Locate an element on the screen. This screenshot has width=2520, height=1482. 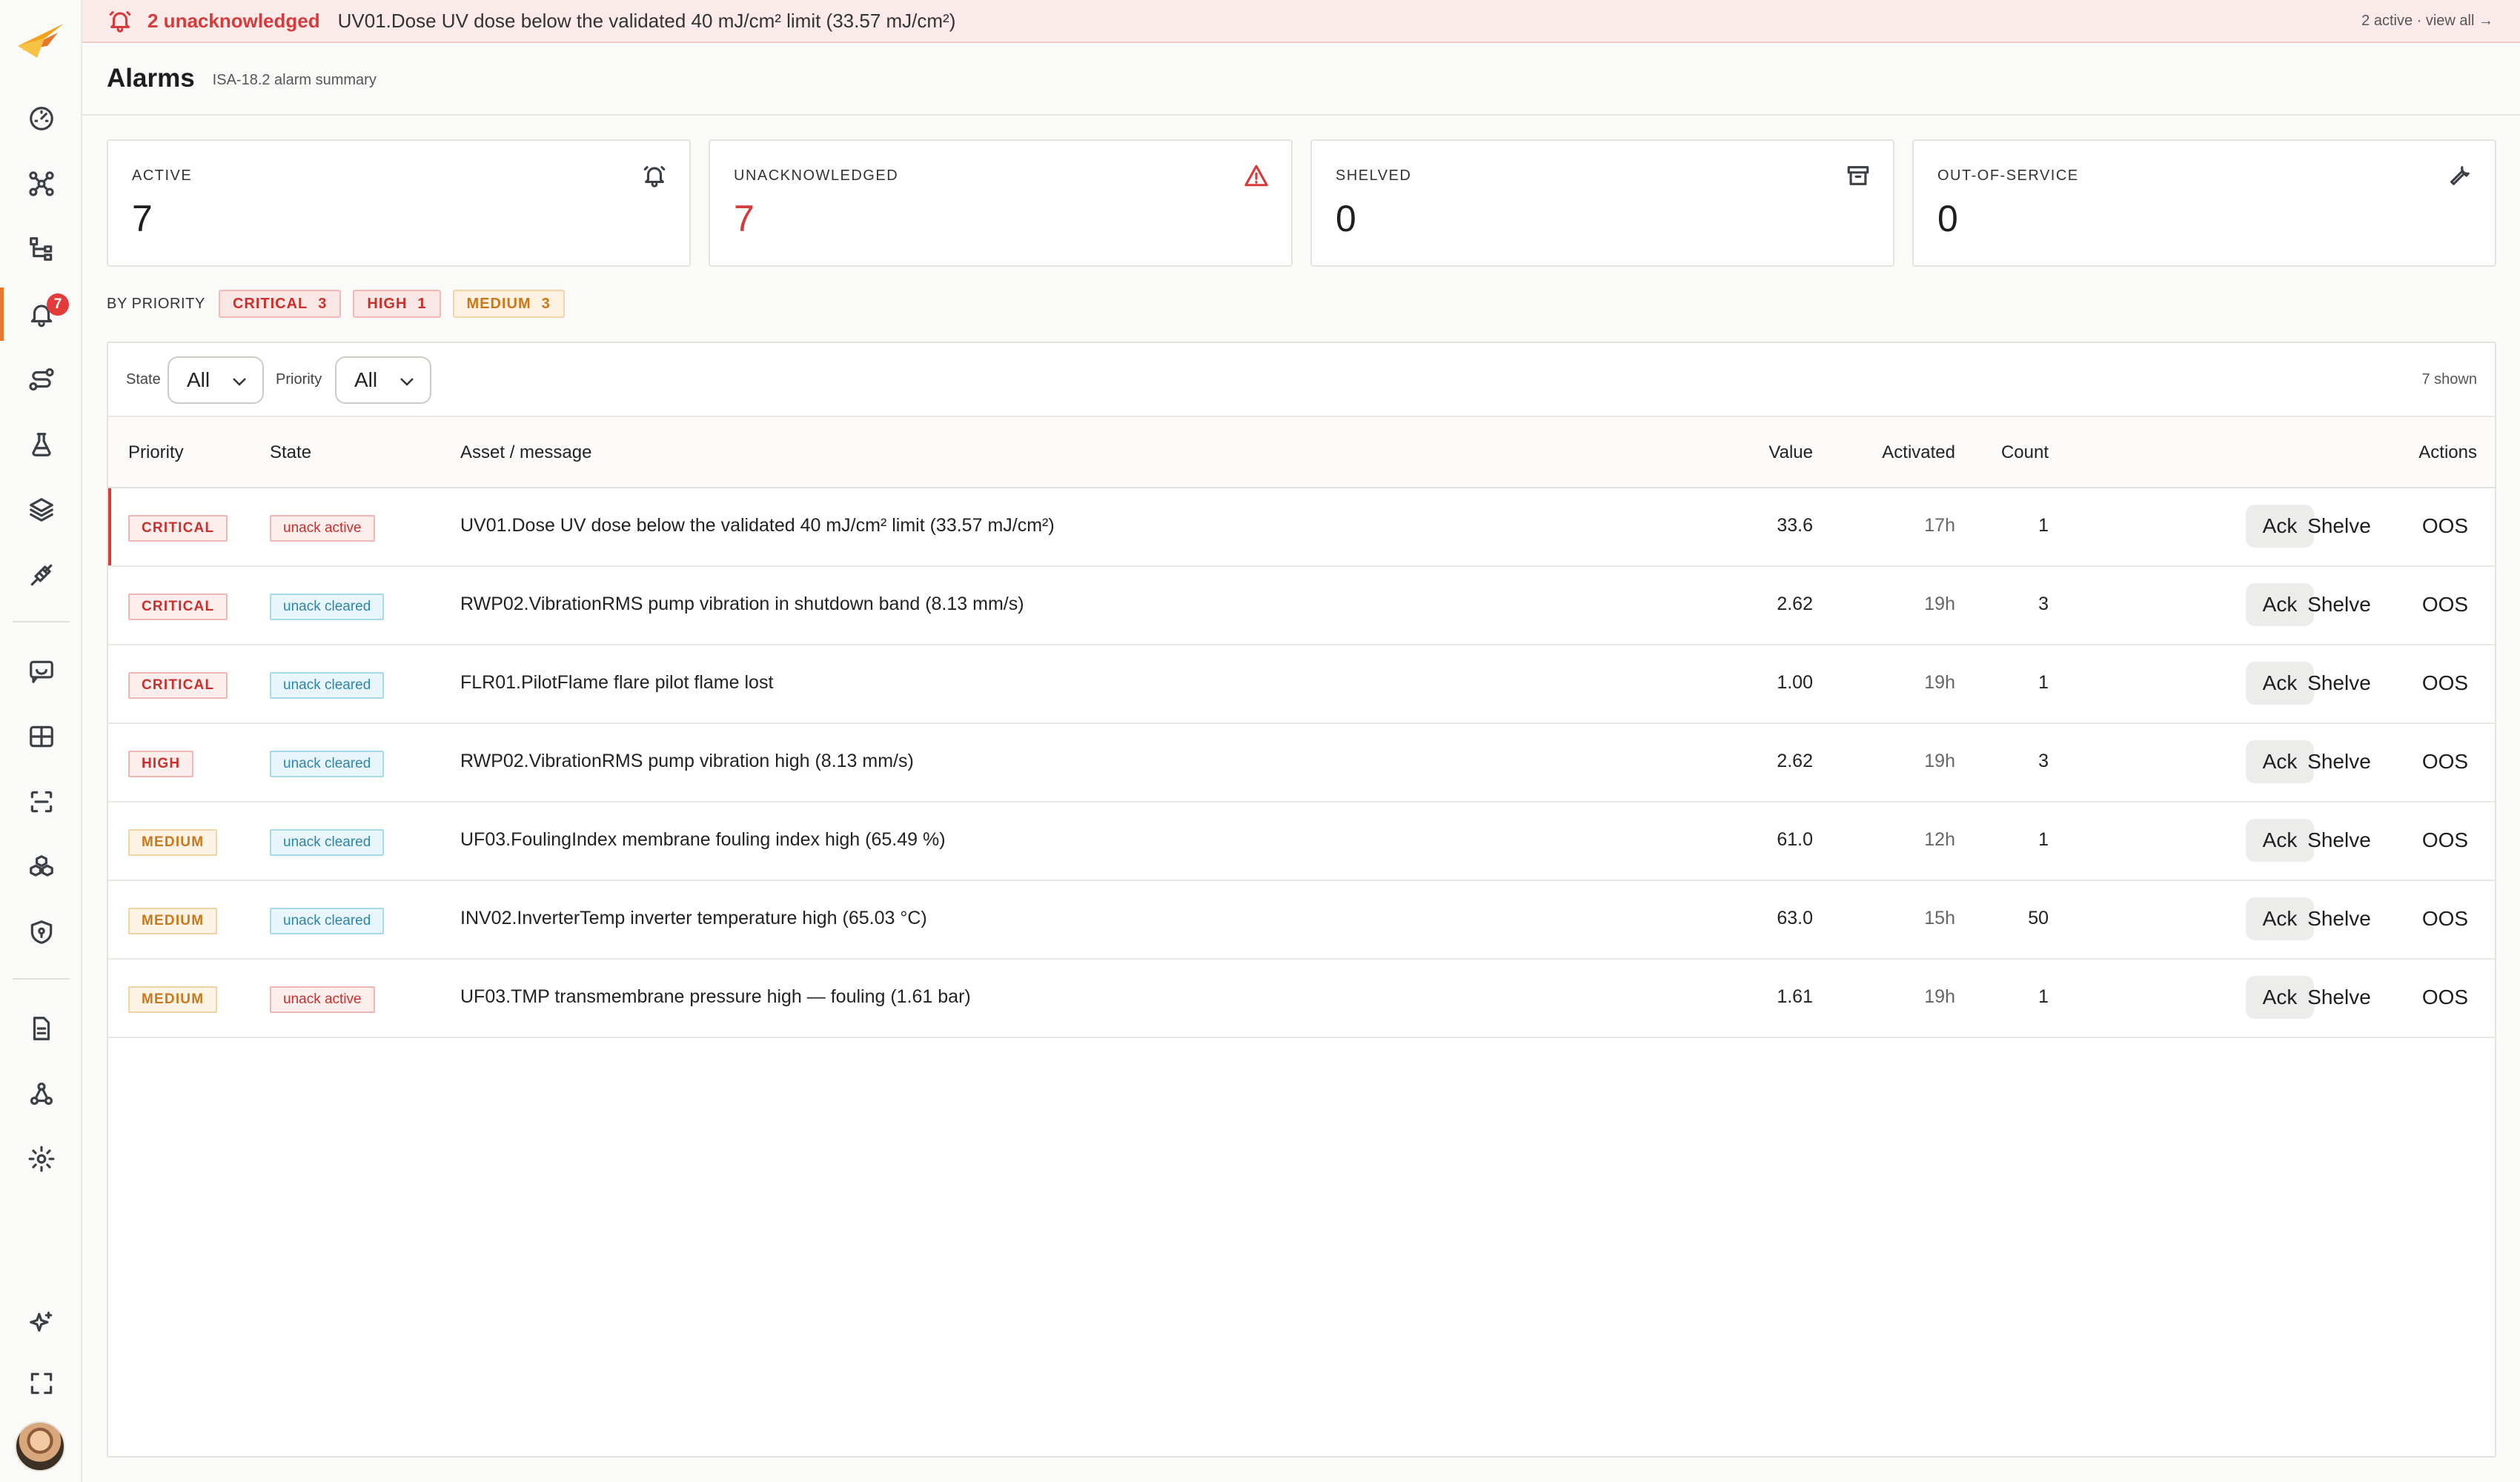
alarm-value: 2.62 is located at coordinates (1795, 761).